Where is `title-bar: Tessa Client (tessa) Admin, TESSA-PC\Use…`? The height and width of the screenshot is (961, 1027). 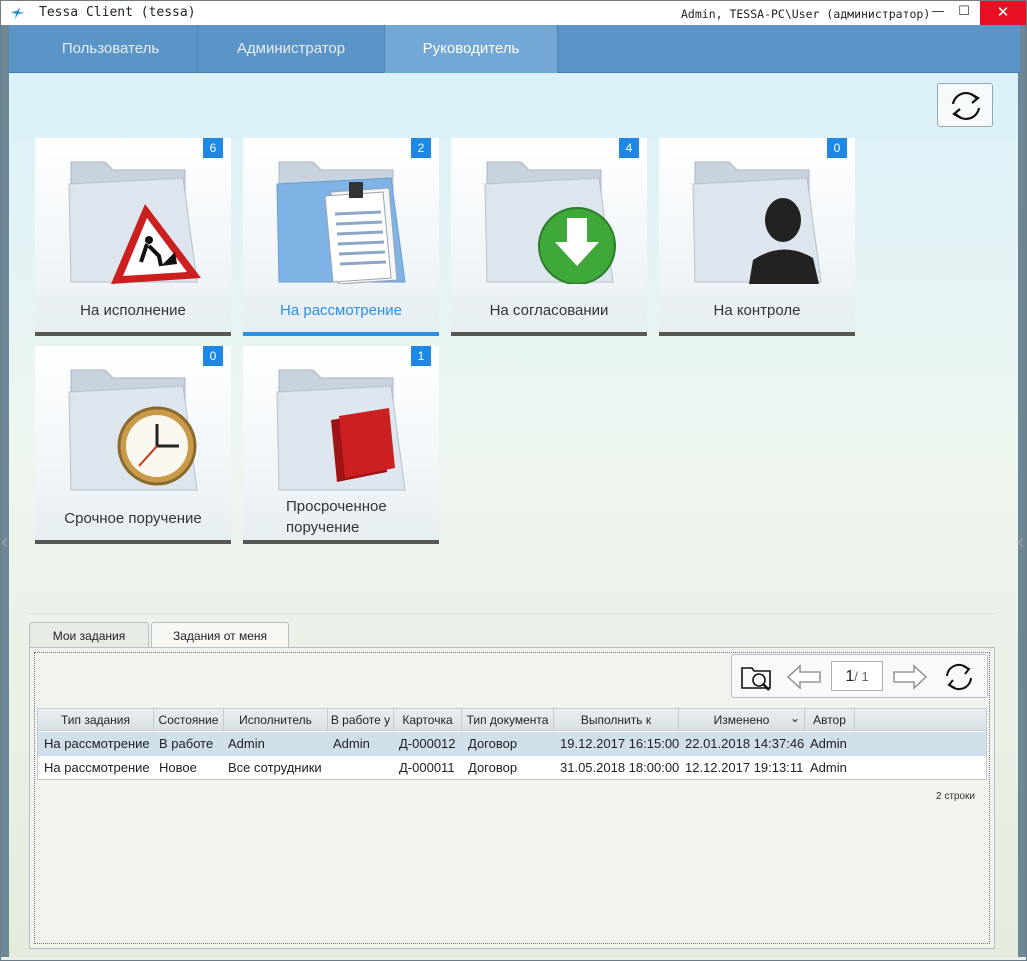 title-bar: Tessa Client (tessa) Admin, TESSA-PC\Use… is located at coordinates (513, 13).